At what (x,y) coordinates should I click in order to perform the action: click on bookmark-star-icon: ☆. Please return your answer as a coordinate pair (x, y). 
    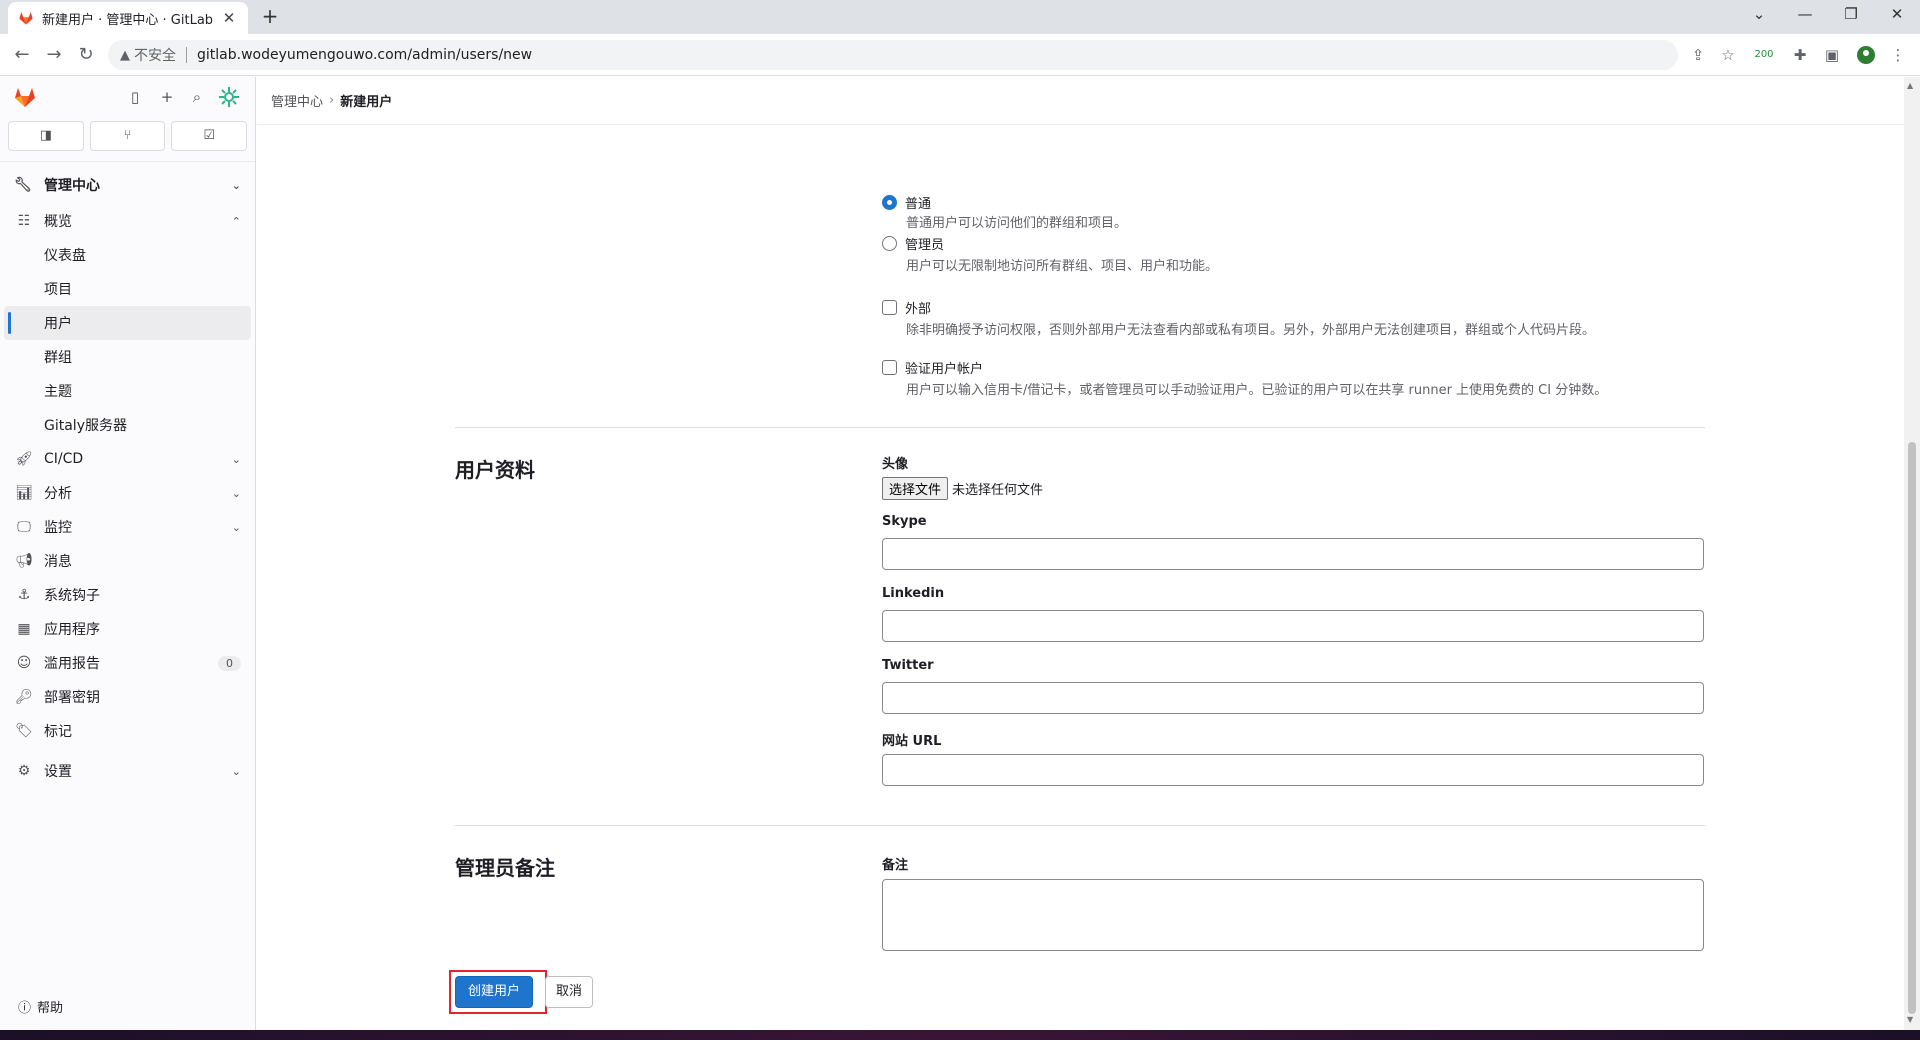
    Looking at the image, I should click on (1728, 55).